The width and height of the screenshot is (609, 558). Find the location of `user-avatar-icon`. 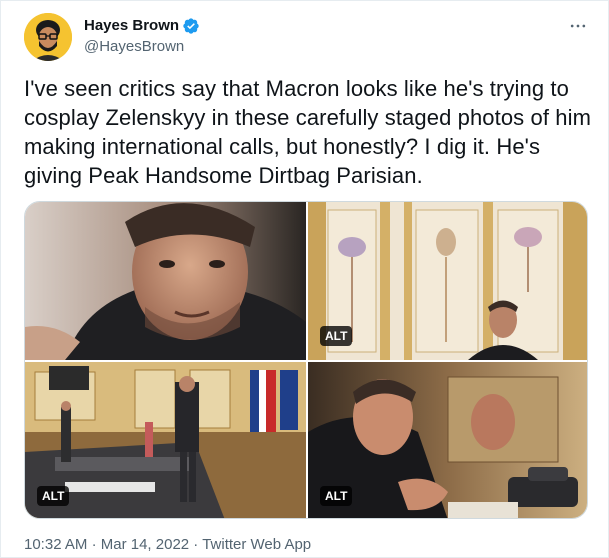

user-avatar-icon is located at coordinates (48, 37).